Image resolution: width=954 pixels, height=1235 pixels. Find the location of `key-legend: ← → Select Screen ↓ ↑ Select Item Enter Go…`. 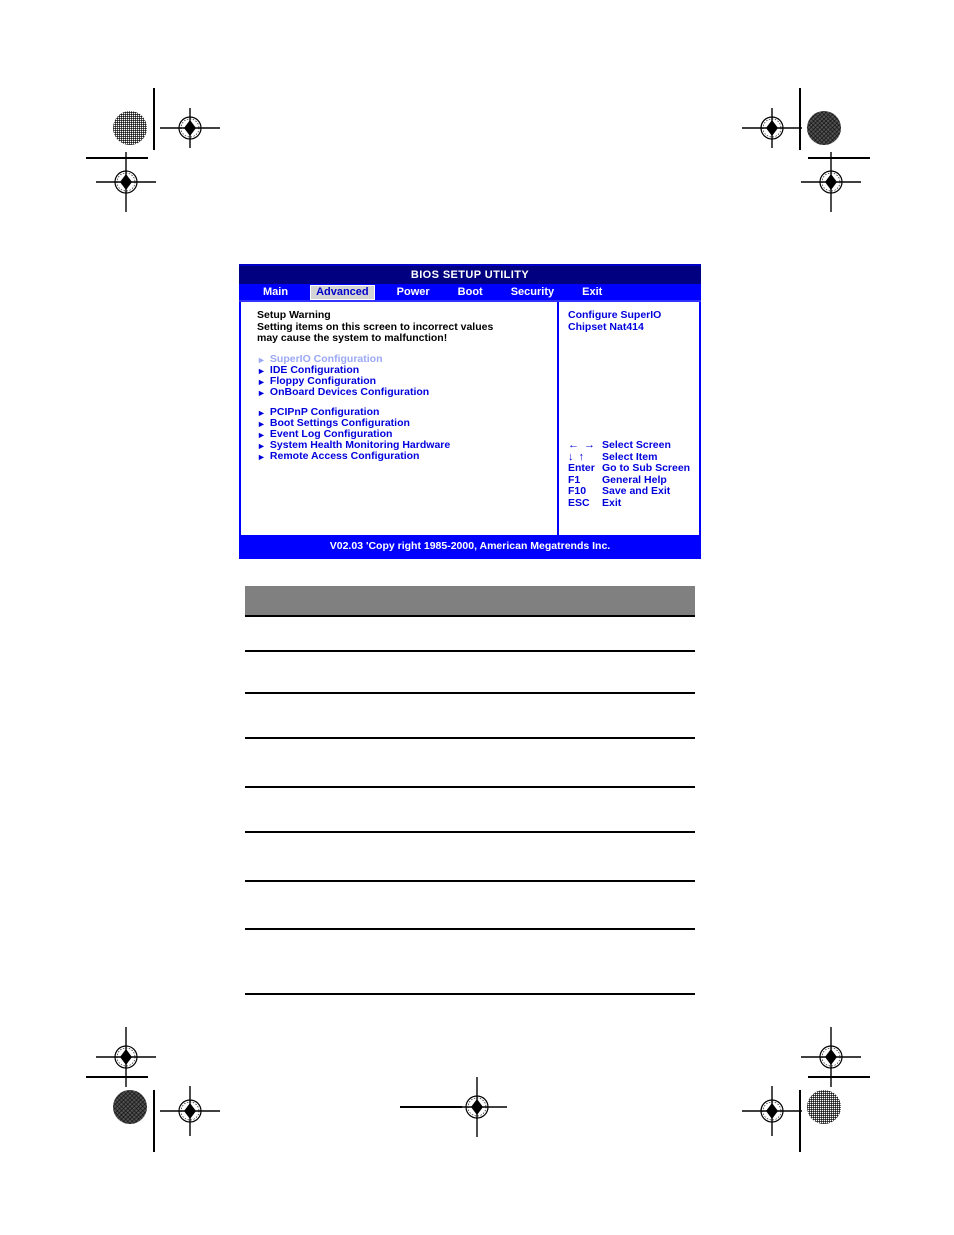

key-legend: ← → Select Screen ↓ ↑ Select Item Enter Go… is located at coordinates (632, 474).